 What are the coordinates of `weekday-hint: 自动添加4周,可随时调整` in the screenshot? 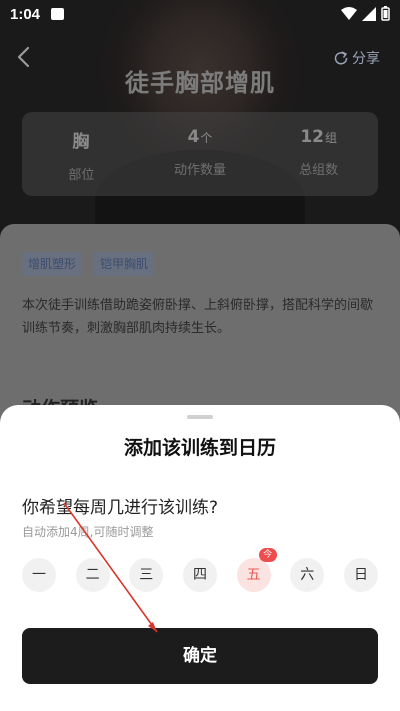 It's located at (88, 532).